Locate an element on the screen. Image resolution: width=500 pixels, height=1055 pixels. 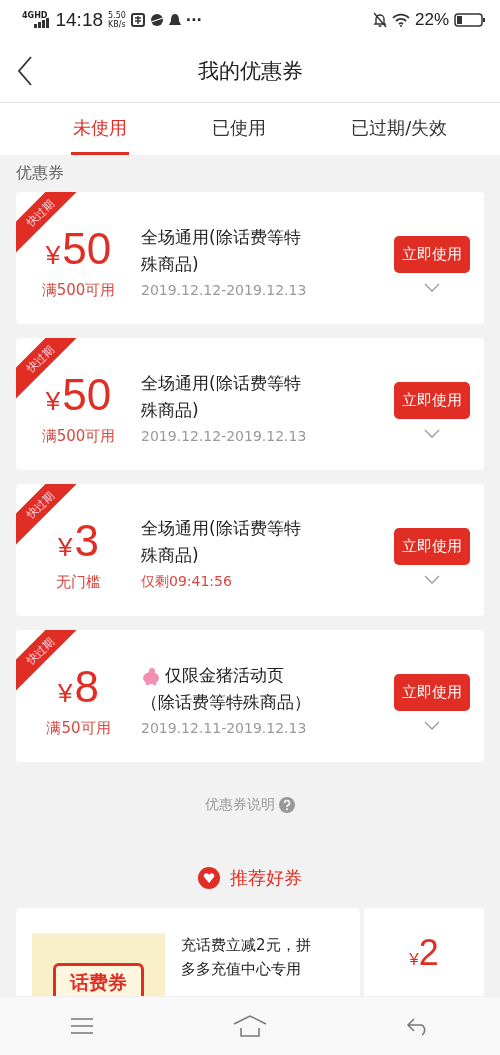
menu-icon is located at coordinates (81, 1026).